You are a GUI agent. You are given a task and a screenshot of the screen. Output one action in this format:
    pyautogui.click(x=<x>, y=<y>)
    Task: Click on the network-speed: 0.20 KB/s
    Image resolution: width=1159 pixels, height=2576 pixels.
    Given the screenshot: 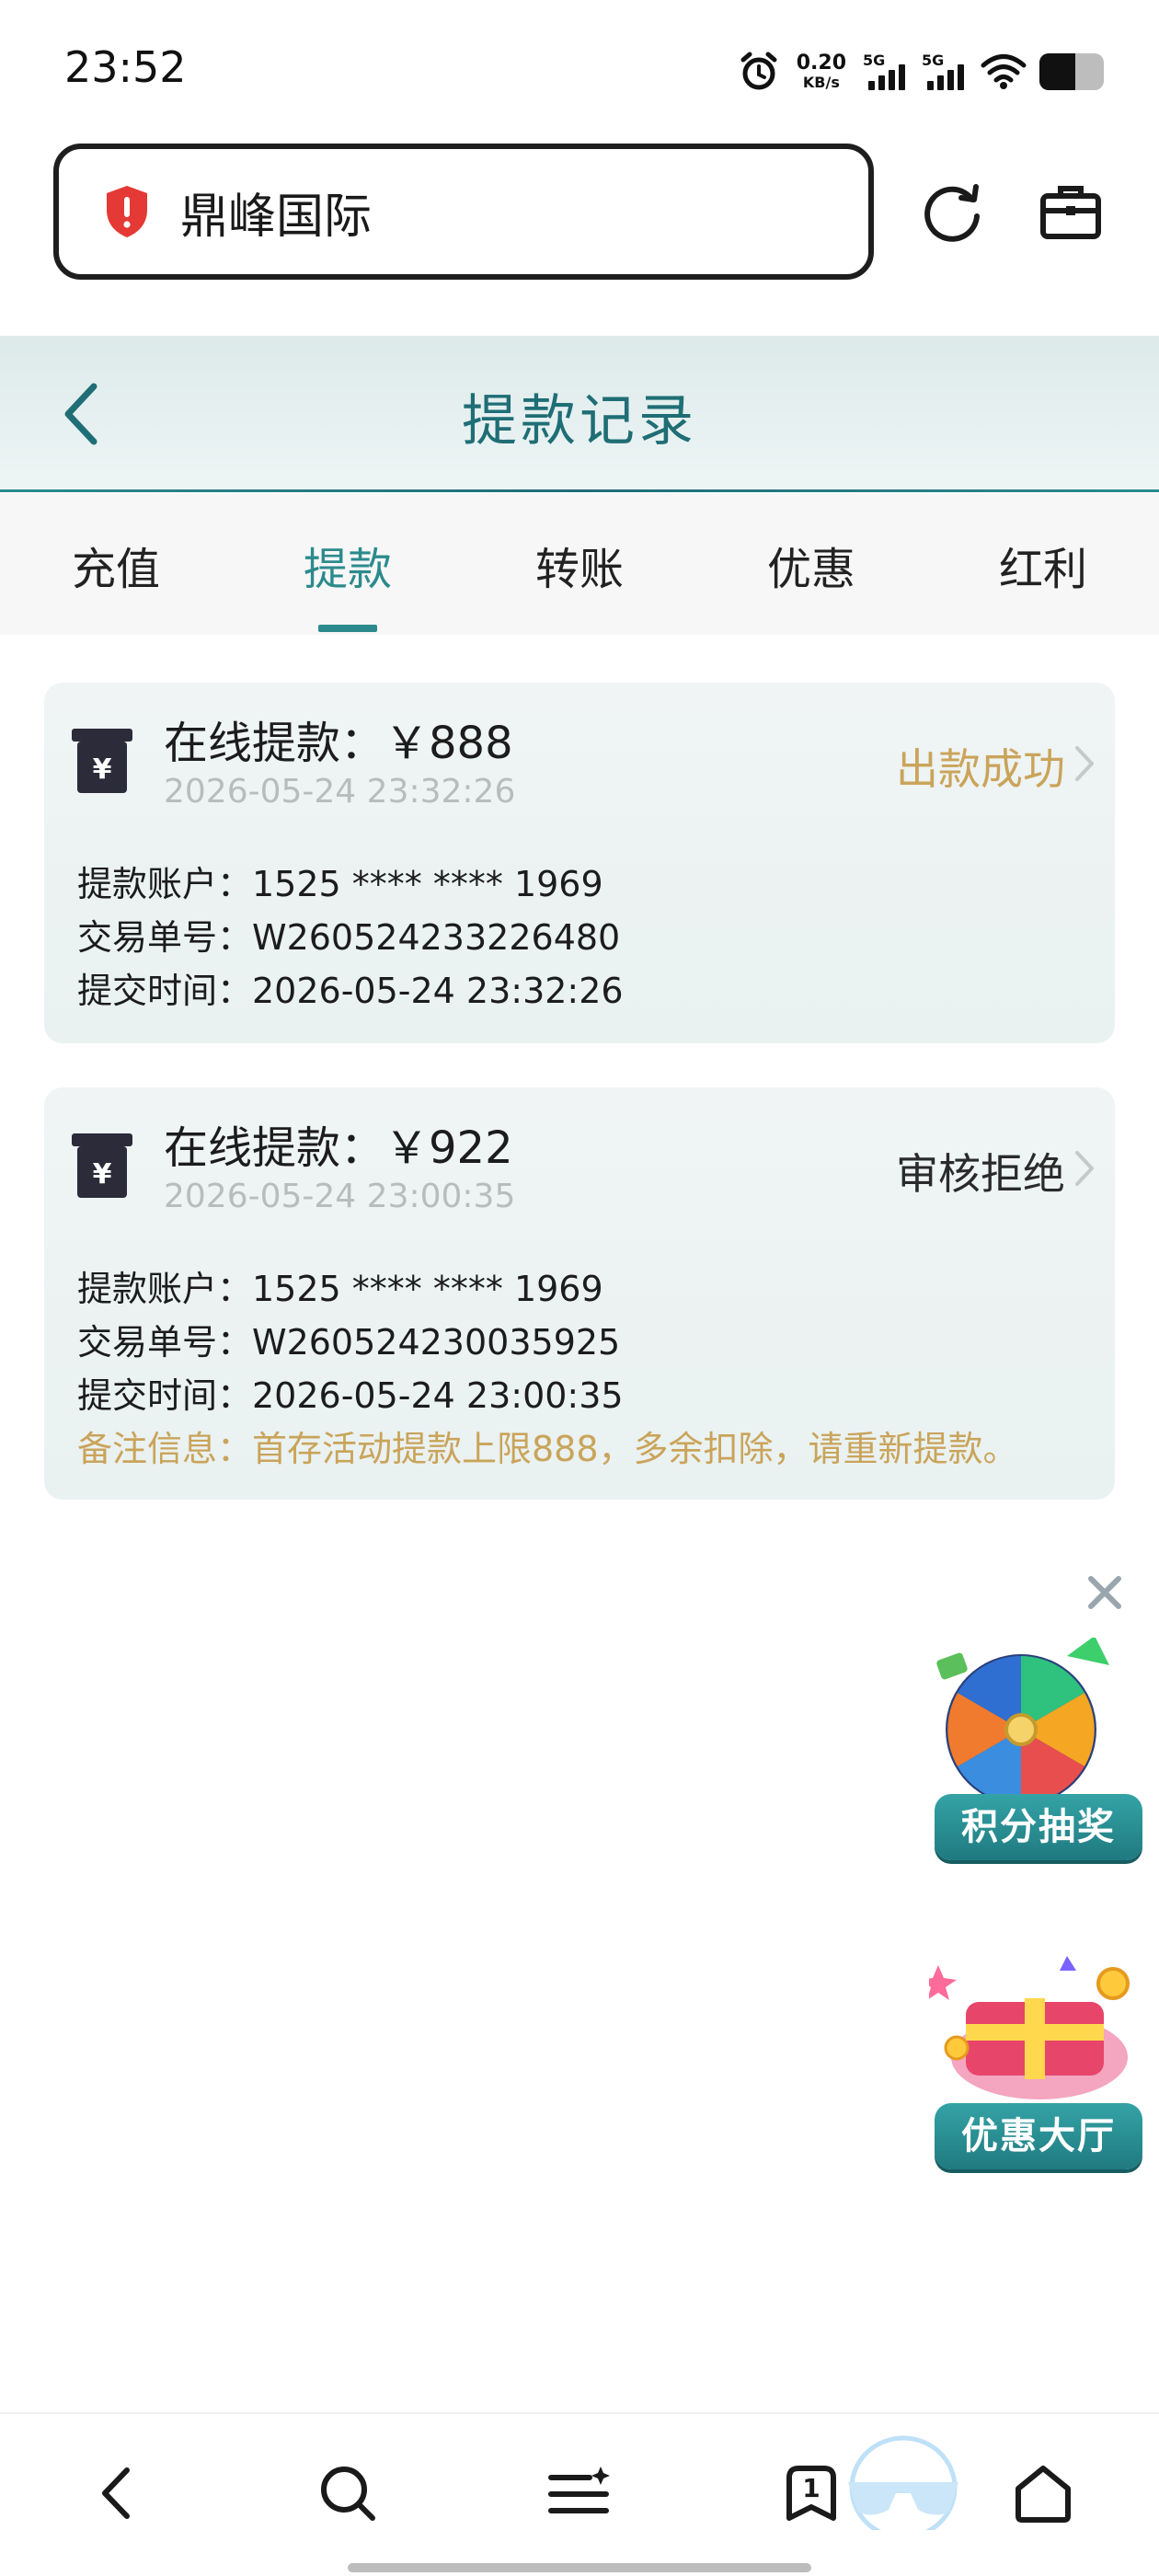 What is the action you would take?
    pyautogui.click(x=821, y=71)
    